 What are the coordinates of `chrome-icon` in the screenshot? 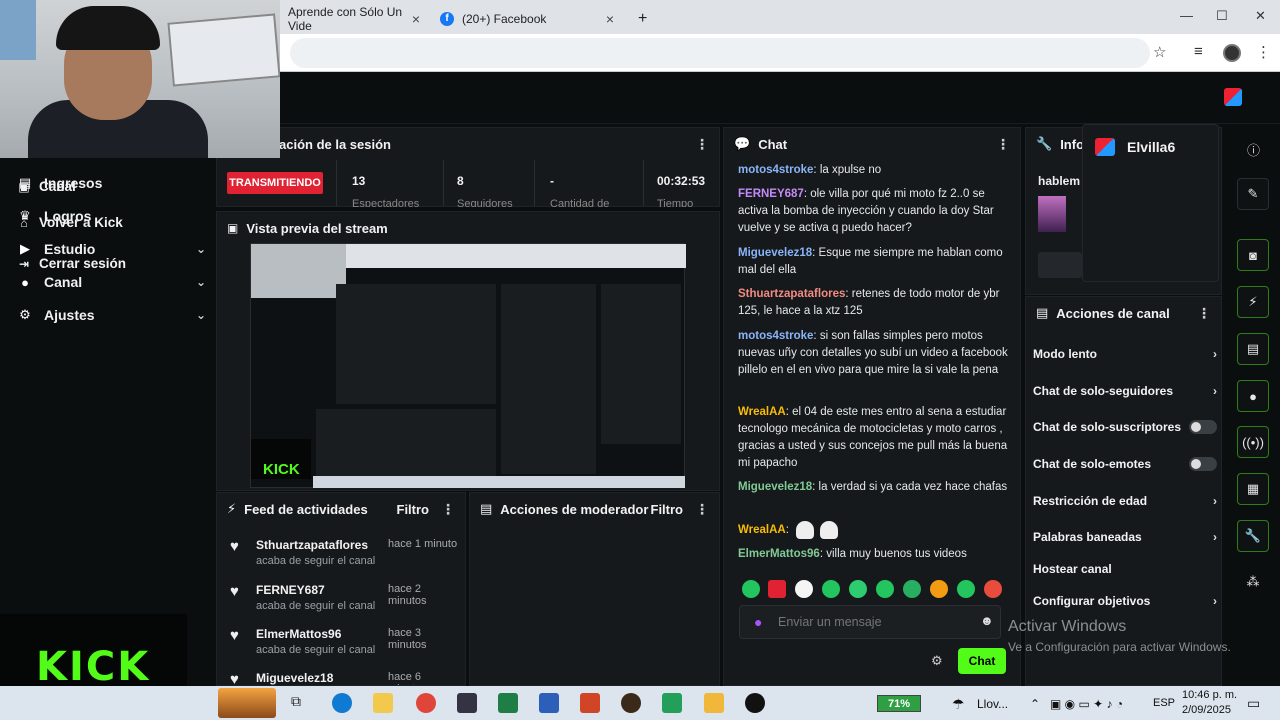 It's located at (426, 703).